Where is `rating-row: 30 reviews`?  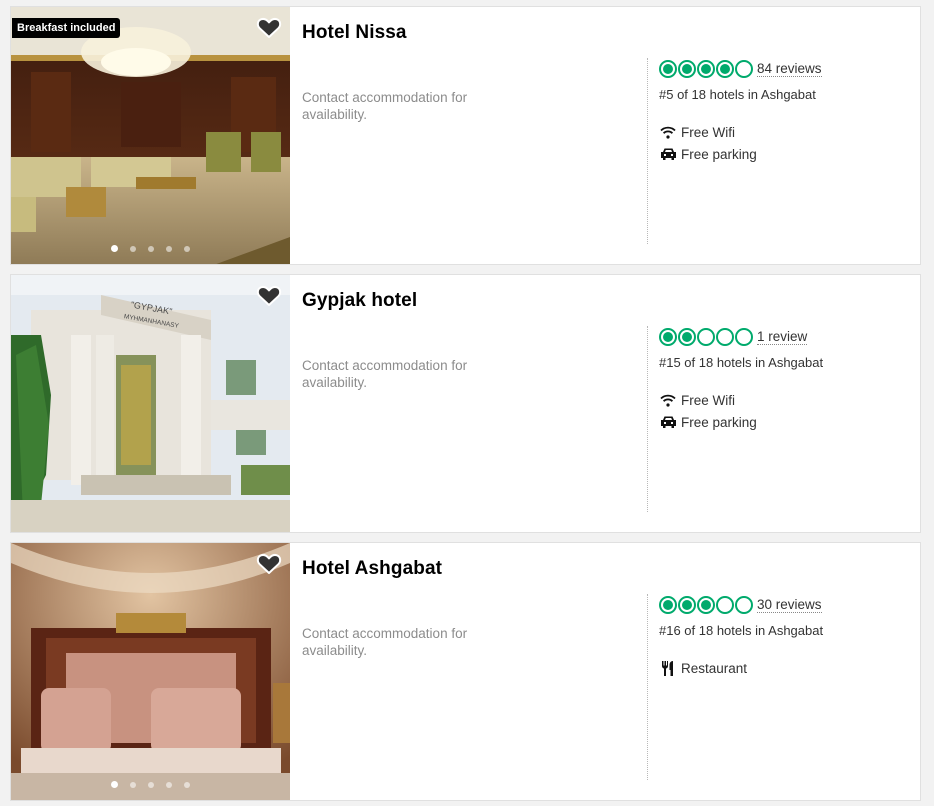
rating-row: 30 reviews is located at coordinates (740, 605).